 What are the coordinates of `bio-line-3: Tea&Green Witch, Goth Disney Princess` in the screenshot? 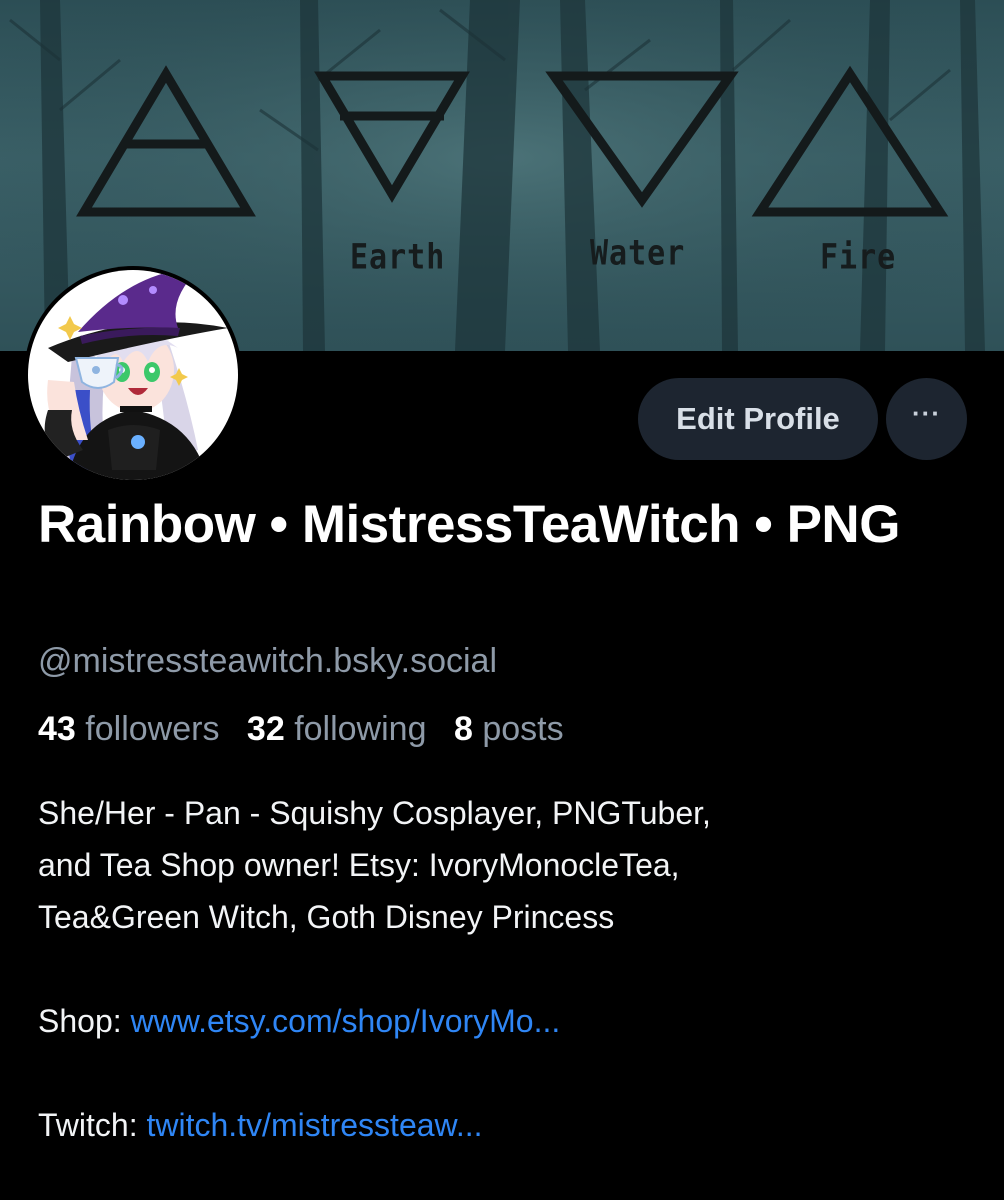 It's located at (326, 917).